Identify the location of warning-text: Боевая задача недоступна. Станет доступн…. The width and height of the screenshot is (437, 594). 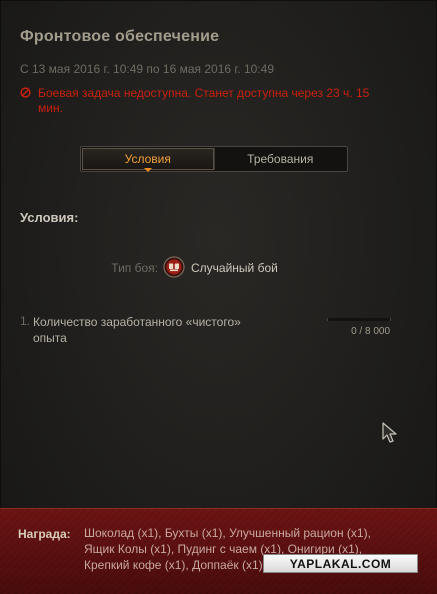
(204, 100).